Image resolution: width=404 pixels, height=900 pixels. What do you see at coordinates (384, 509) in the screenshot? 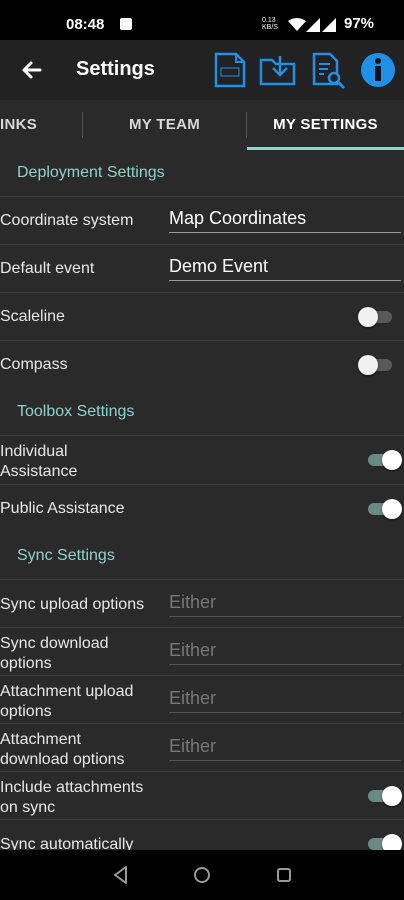
I see `public-assistance-toggle` at bounding box center [384, 509].